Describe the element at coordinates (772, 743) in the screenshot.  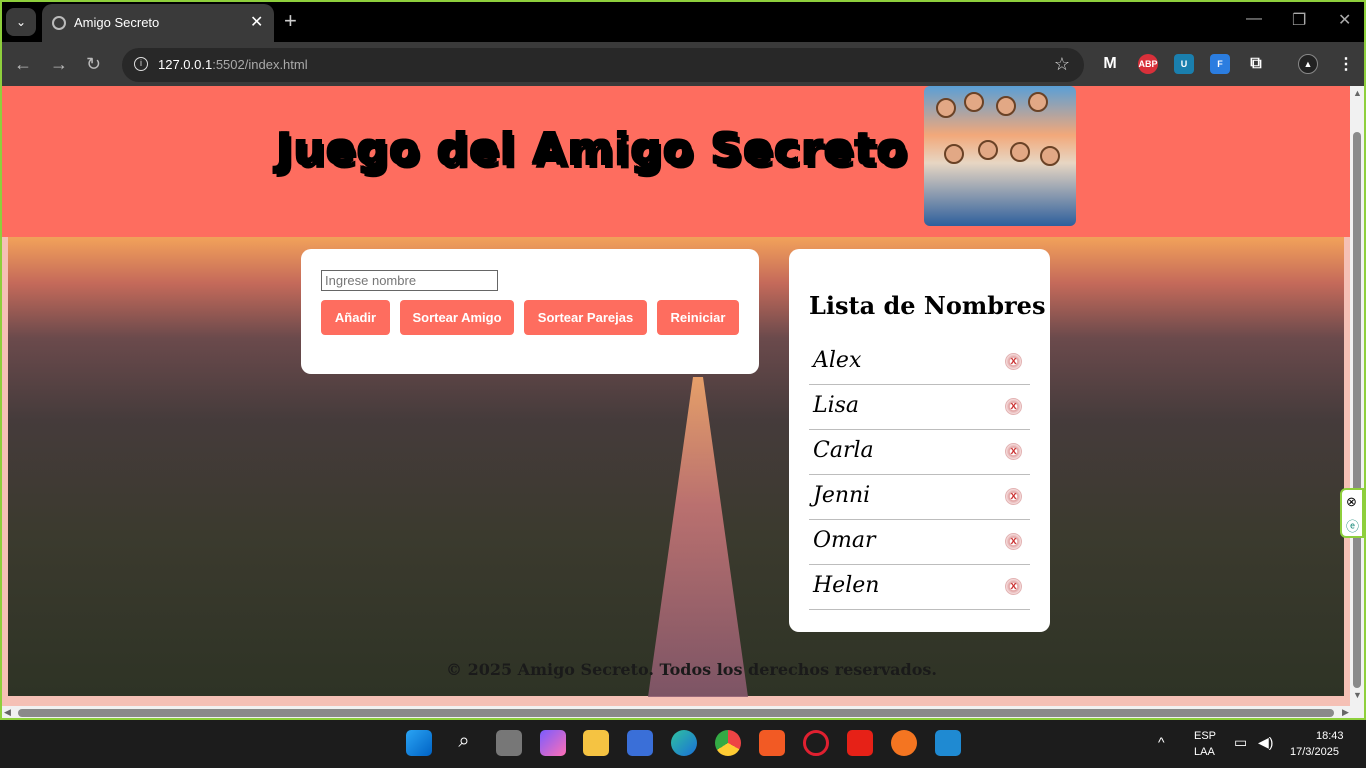
I see `brave-icon` at that location.